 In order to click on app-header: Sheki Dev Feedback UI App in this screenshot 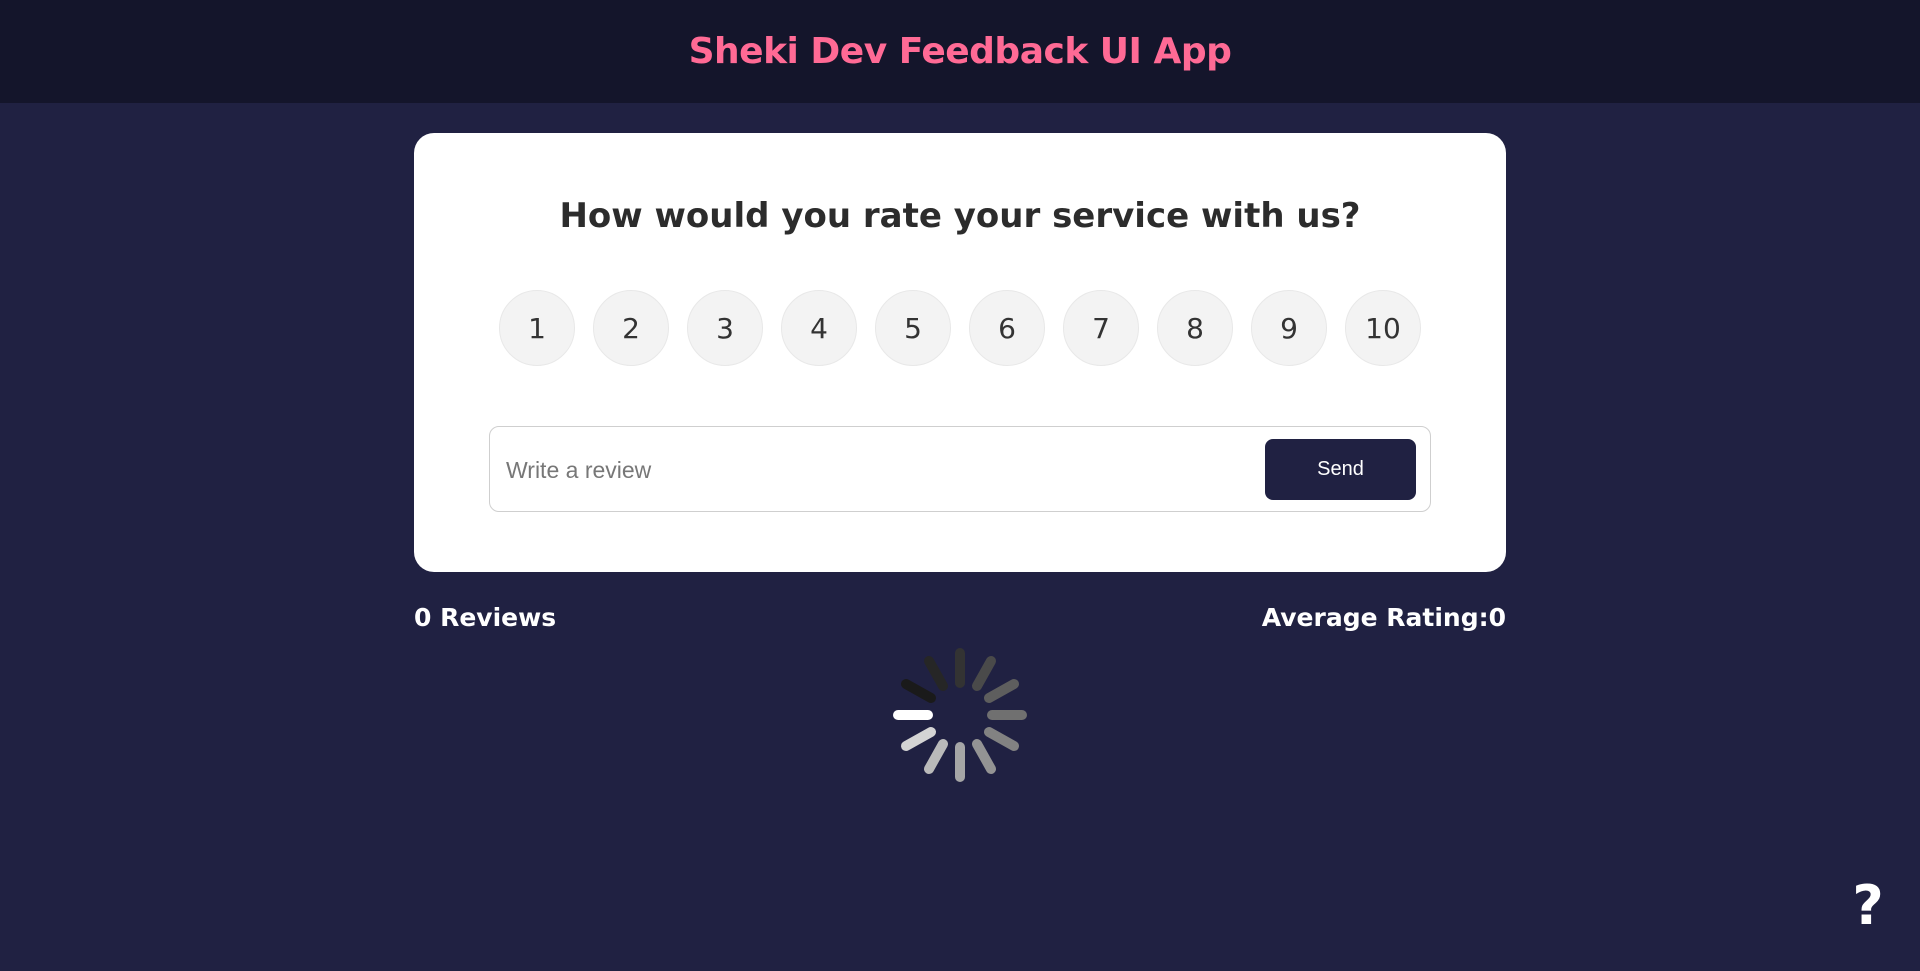, I will do `click(960, 51)`.